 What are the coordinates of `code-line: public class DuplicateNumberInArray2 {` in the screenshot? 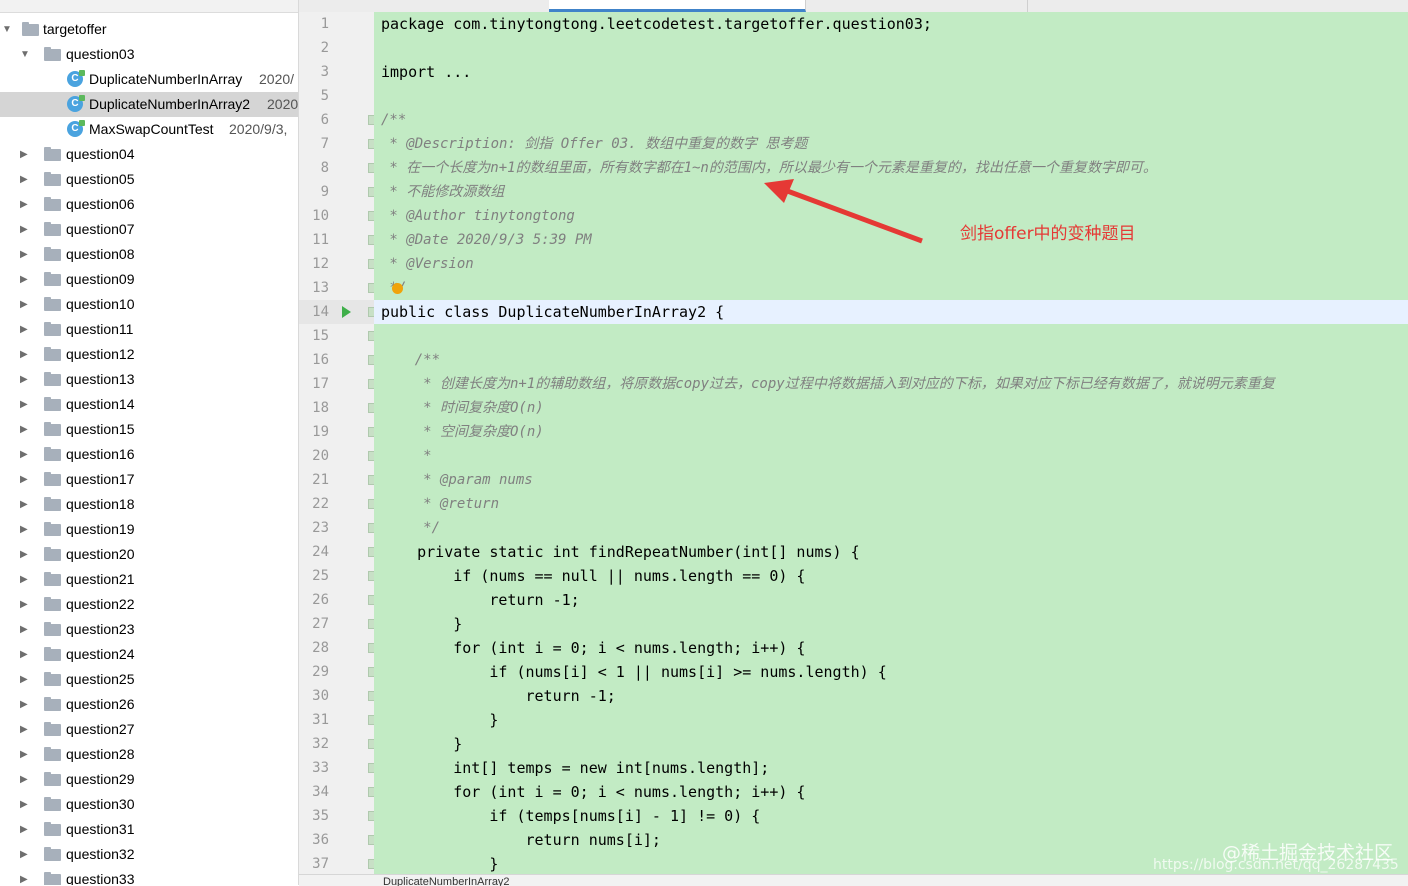 It's located at (552, 312).